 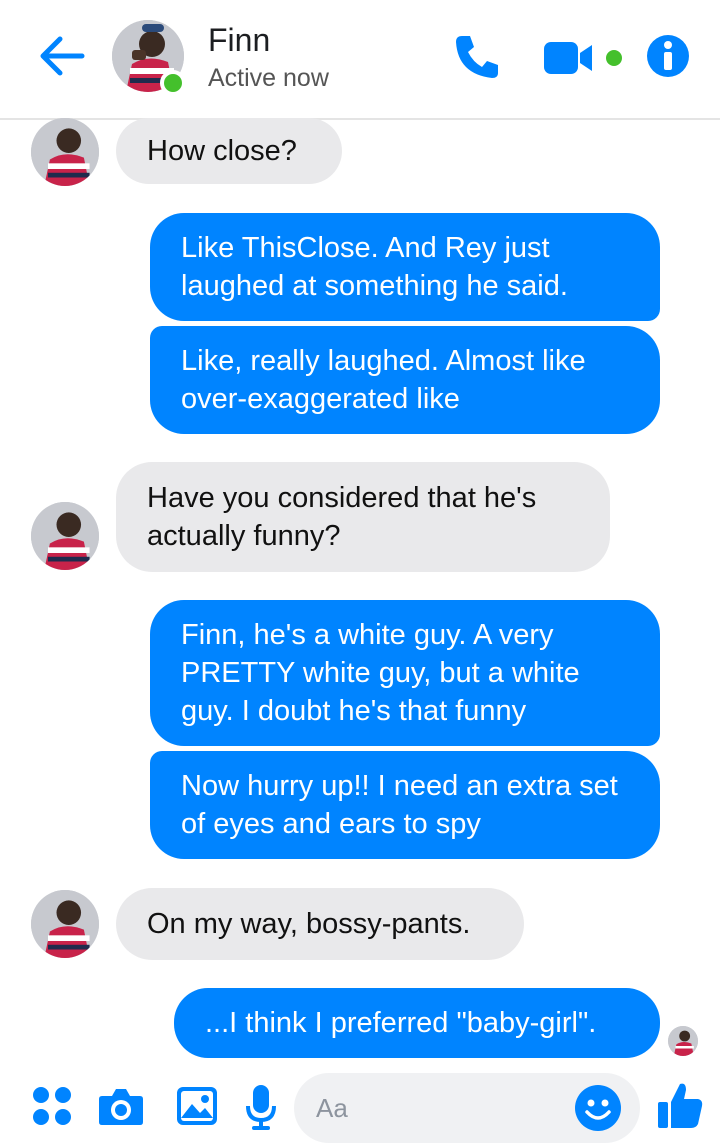 I want to click on online-indicator, so click(x=173, y=83).